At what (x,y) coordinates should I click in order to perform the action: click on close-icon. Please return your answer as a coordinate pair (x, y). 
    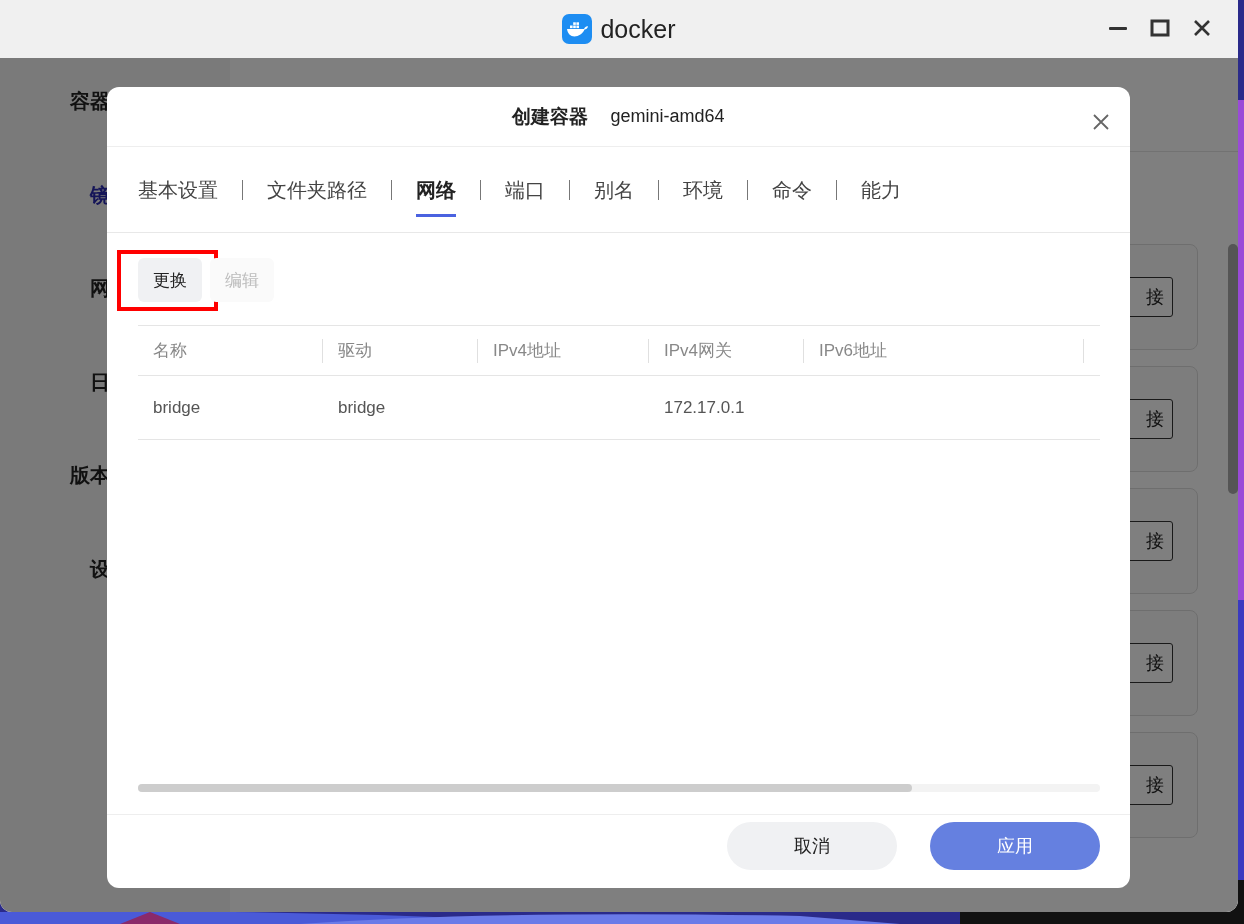
    Looking at the image, I should click on (1202, 28).